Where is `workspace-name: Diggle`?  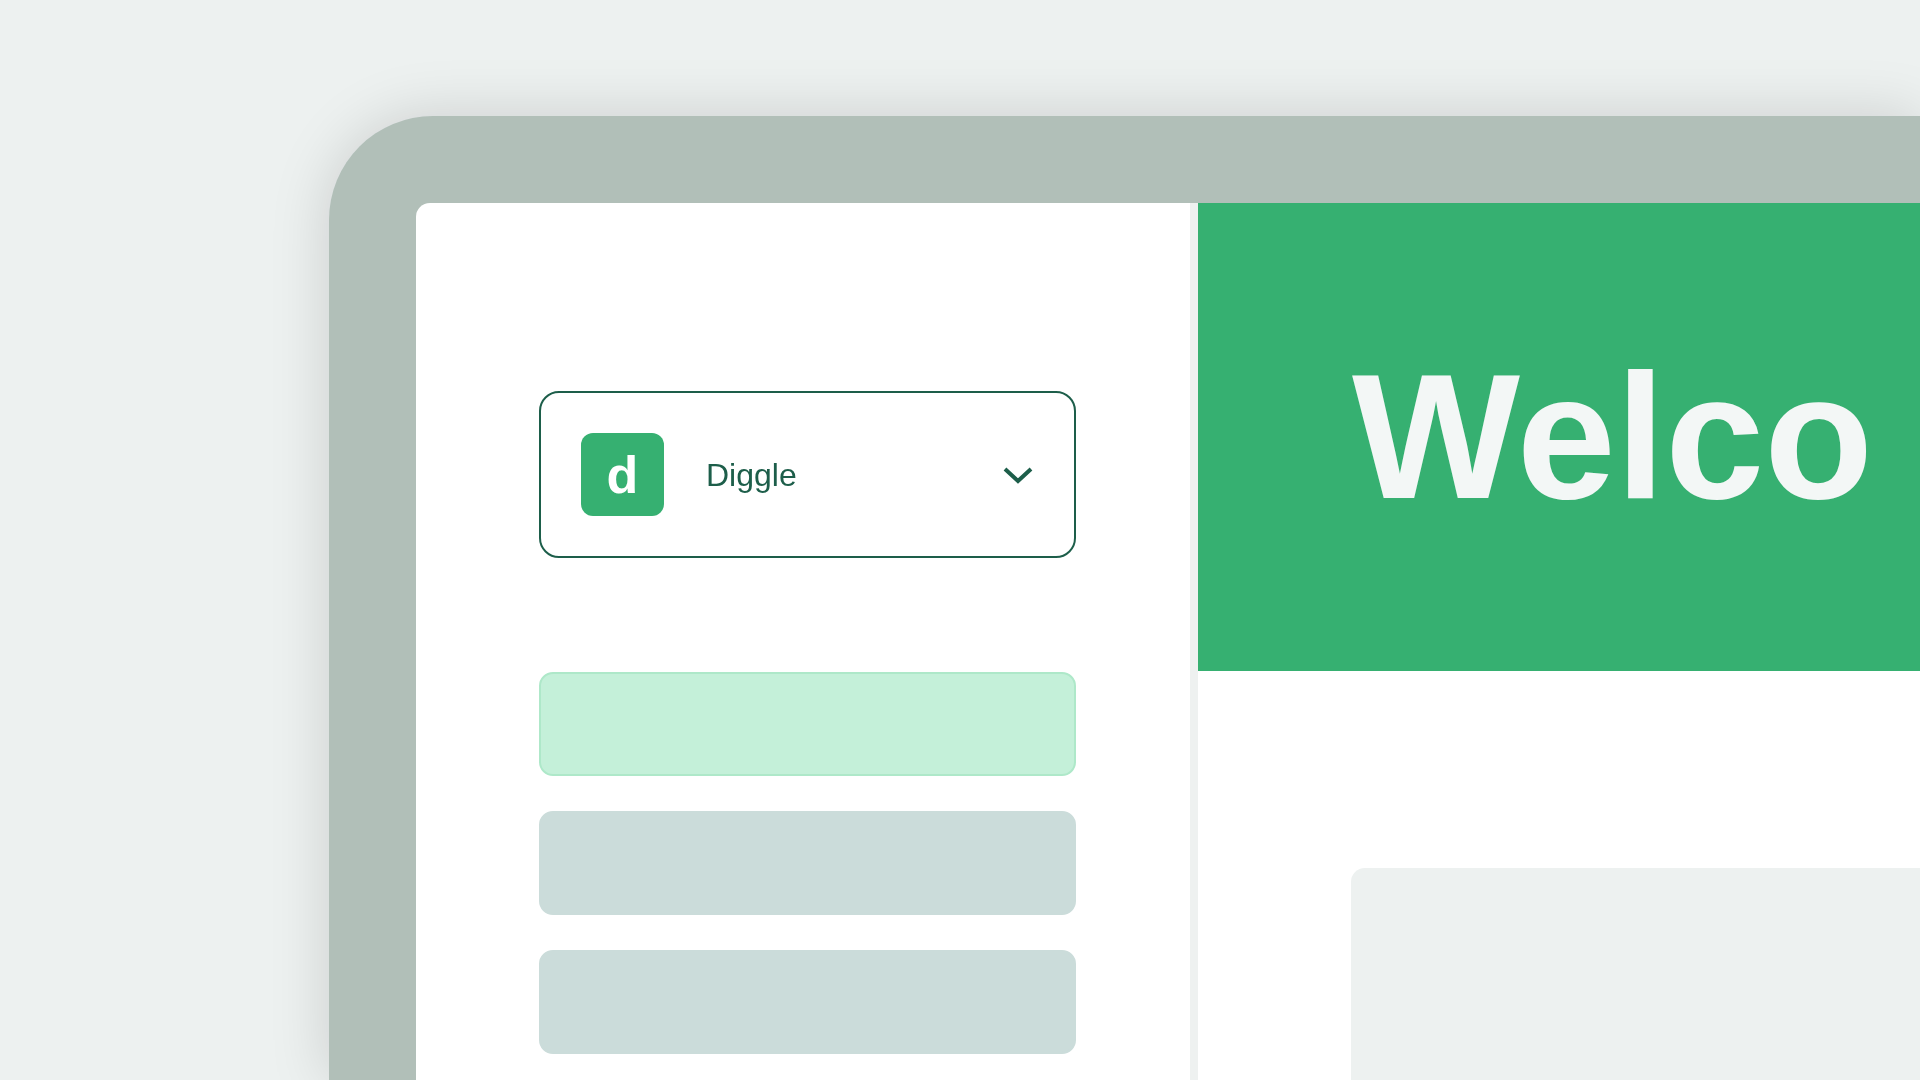 workspace-name: Diggle is located at coordinates (752, 475).